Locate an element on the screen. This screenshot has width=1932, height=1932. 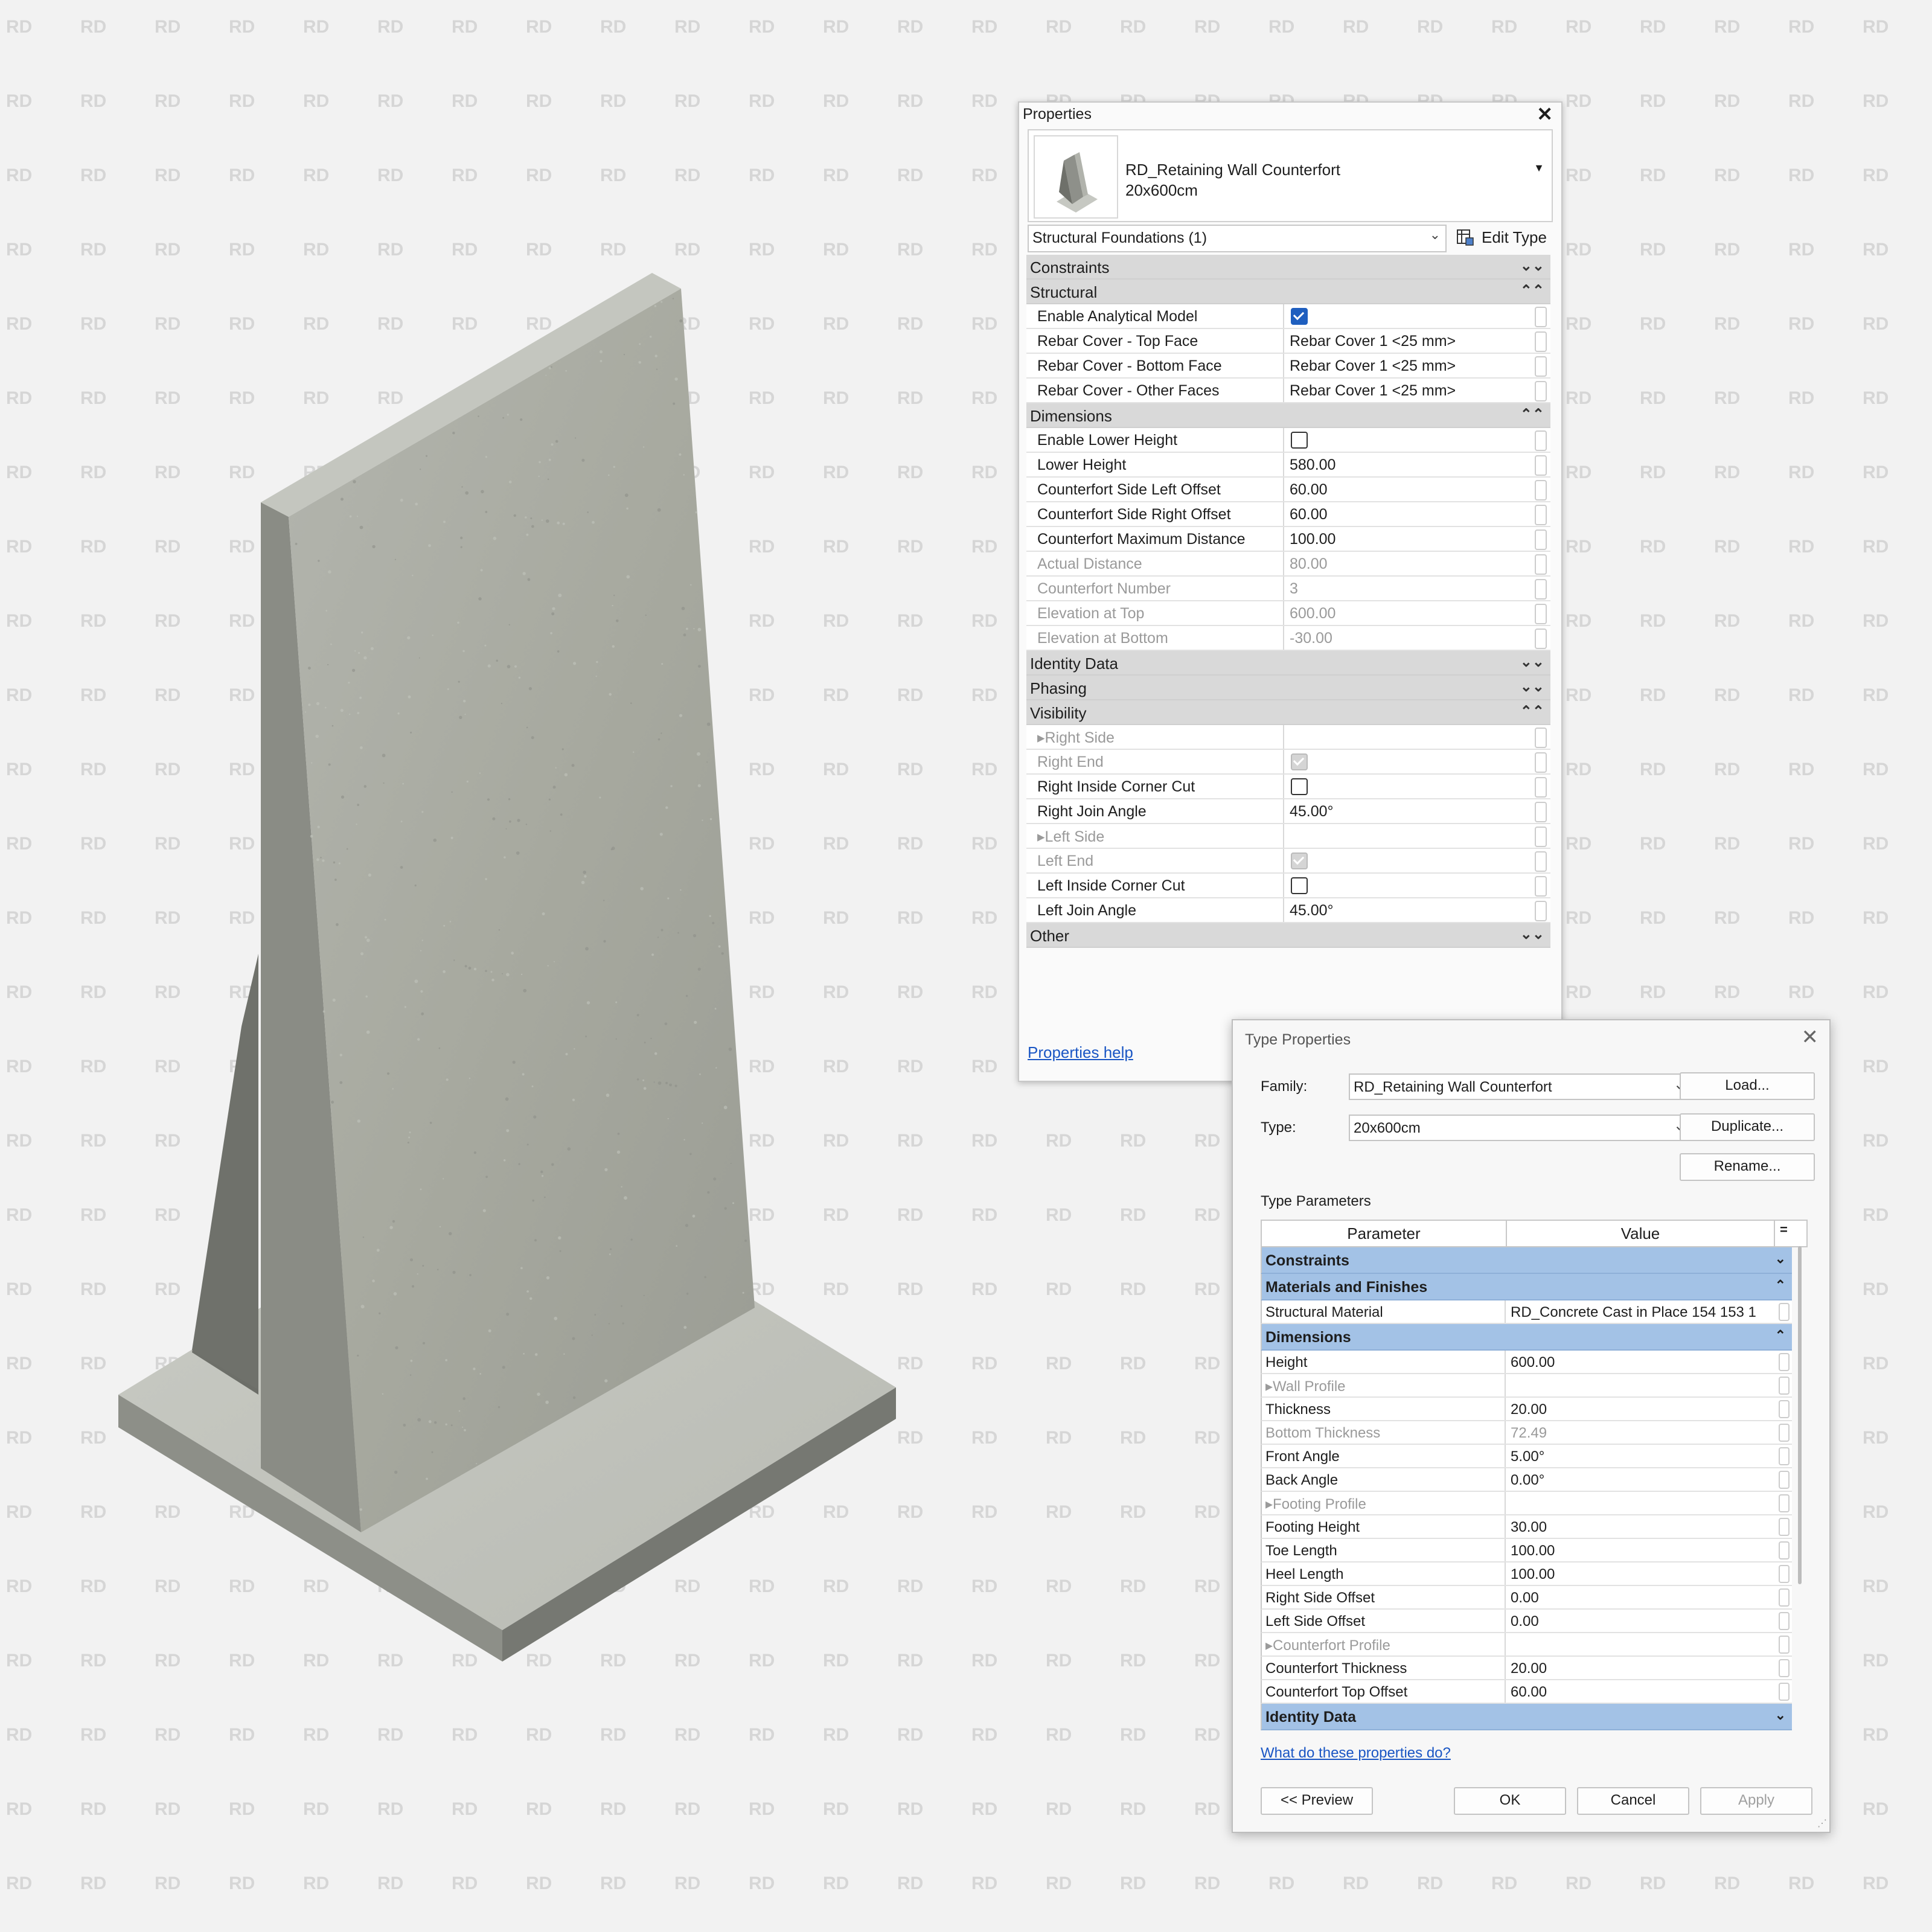
family-dropdown: RD_Retaining Wall Counterfort ⌄ is located at coordinates (1521, 1086).